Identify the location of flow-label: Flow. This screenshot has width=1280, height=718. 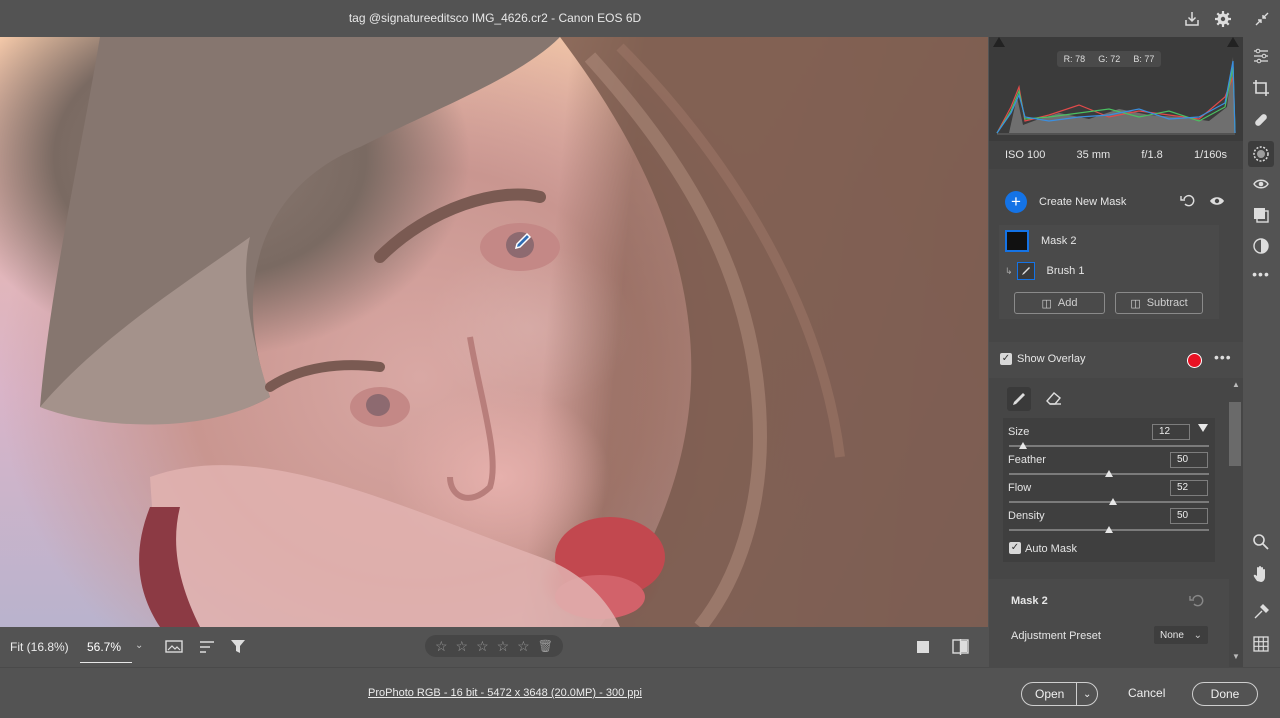
(1020, 488).